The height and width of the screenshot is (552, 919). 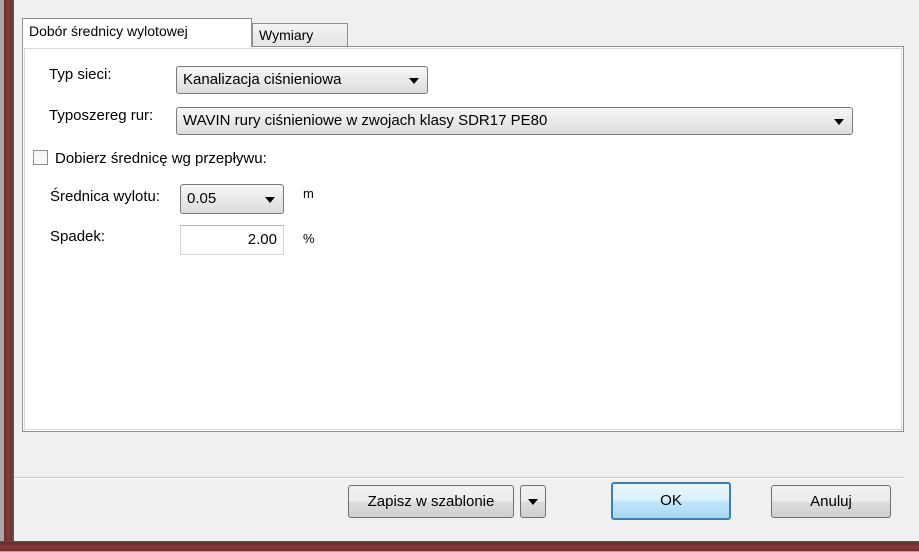 I want to click on button-separator, so click(x=459, y=478).